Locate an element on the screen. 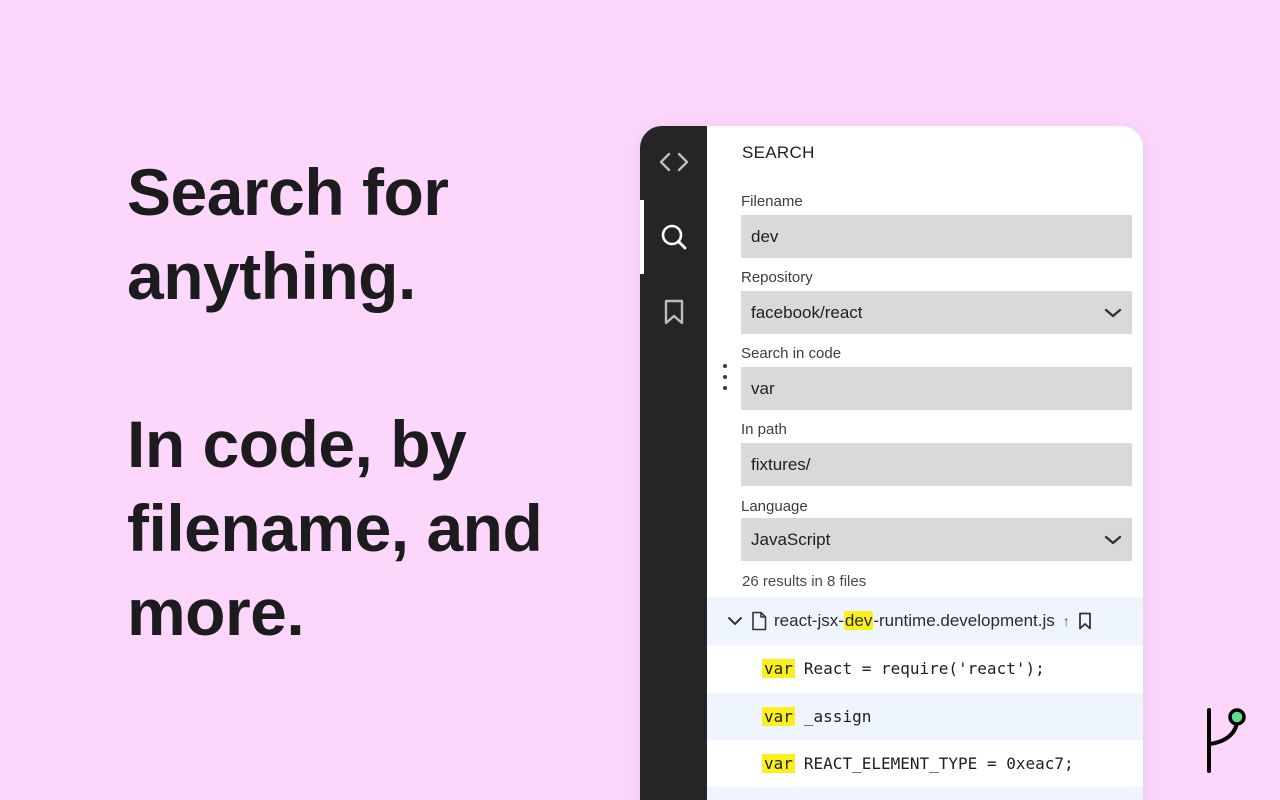 This screenshot has height=800, width=1280. filename-label: Filename is located at coordinates (772, 201).